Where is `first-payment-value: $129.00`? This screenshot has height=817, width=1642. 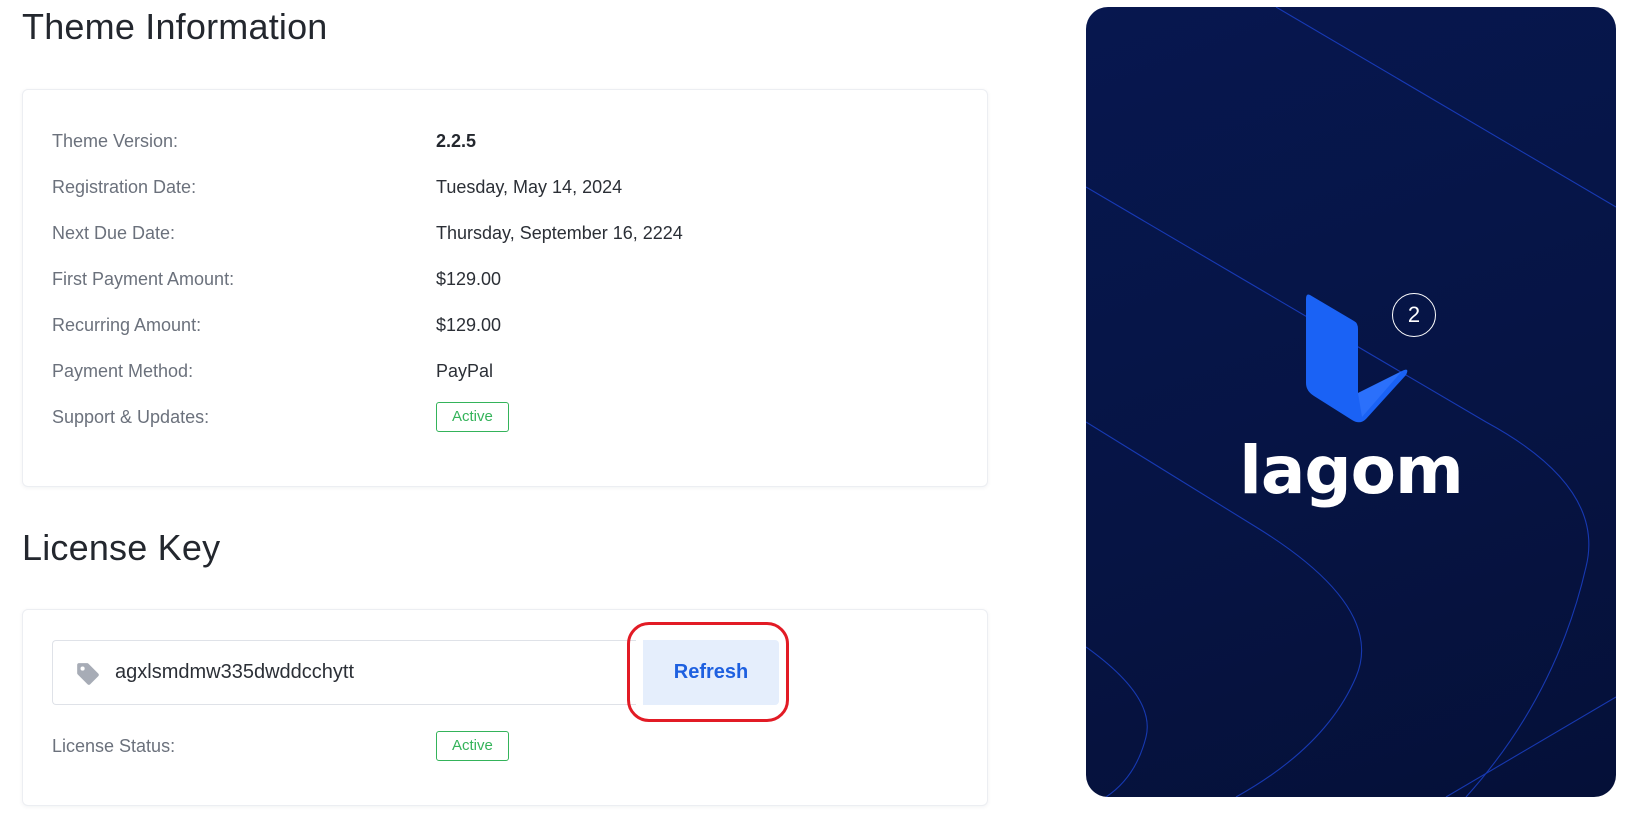
first-payment-value: $129.00 is located at coordinates (469, 279).